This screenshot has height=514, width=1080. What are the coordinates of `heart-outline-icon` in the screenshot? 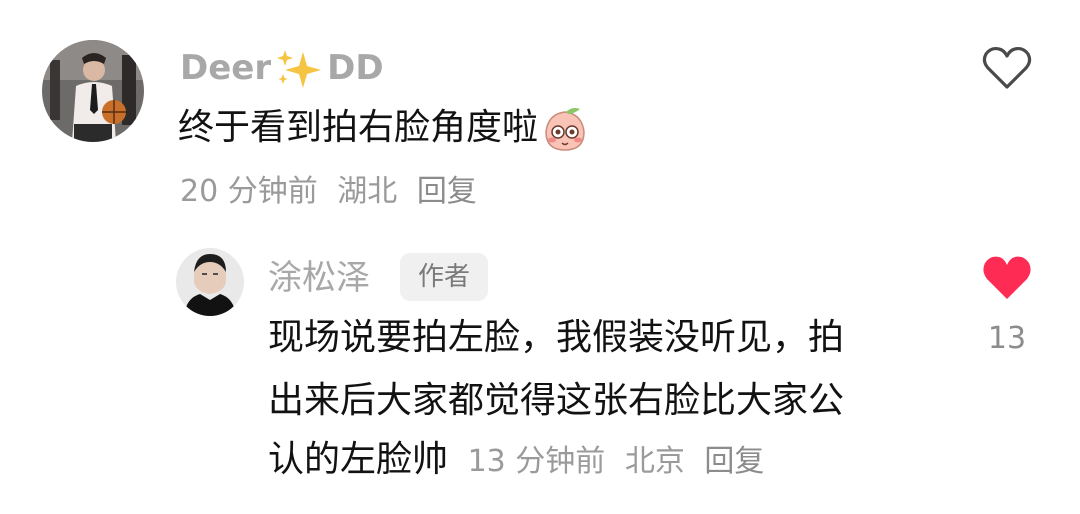 It's located at (1007, 68).